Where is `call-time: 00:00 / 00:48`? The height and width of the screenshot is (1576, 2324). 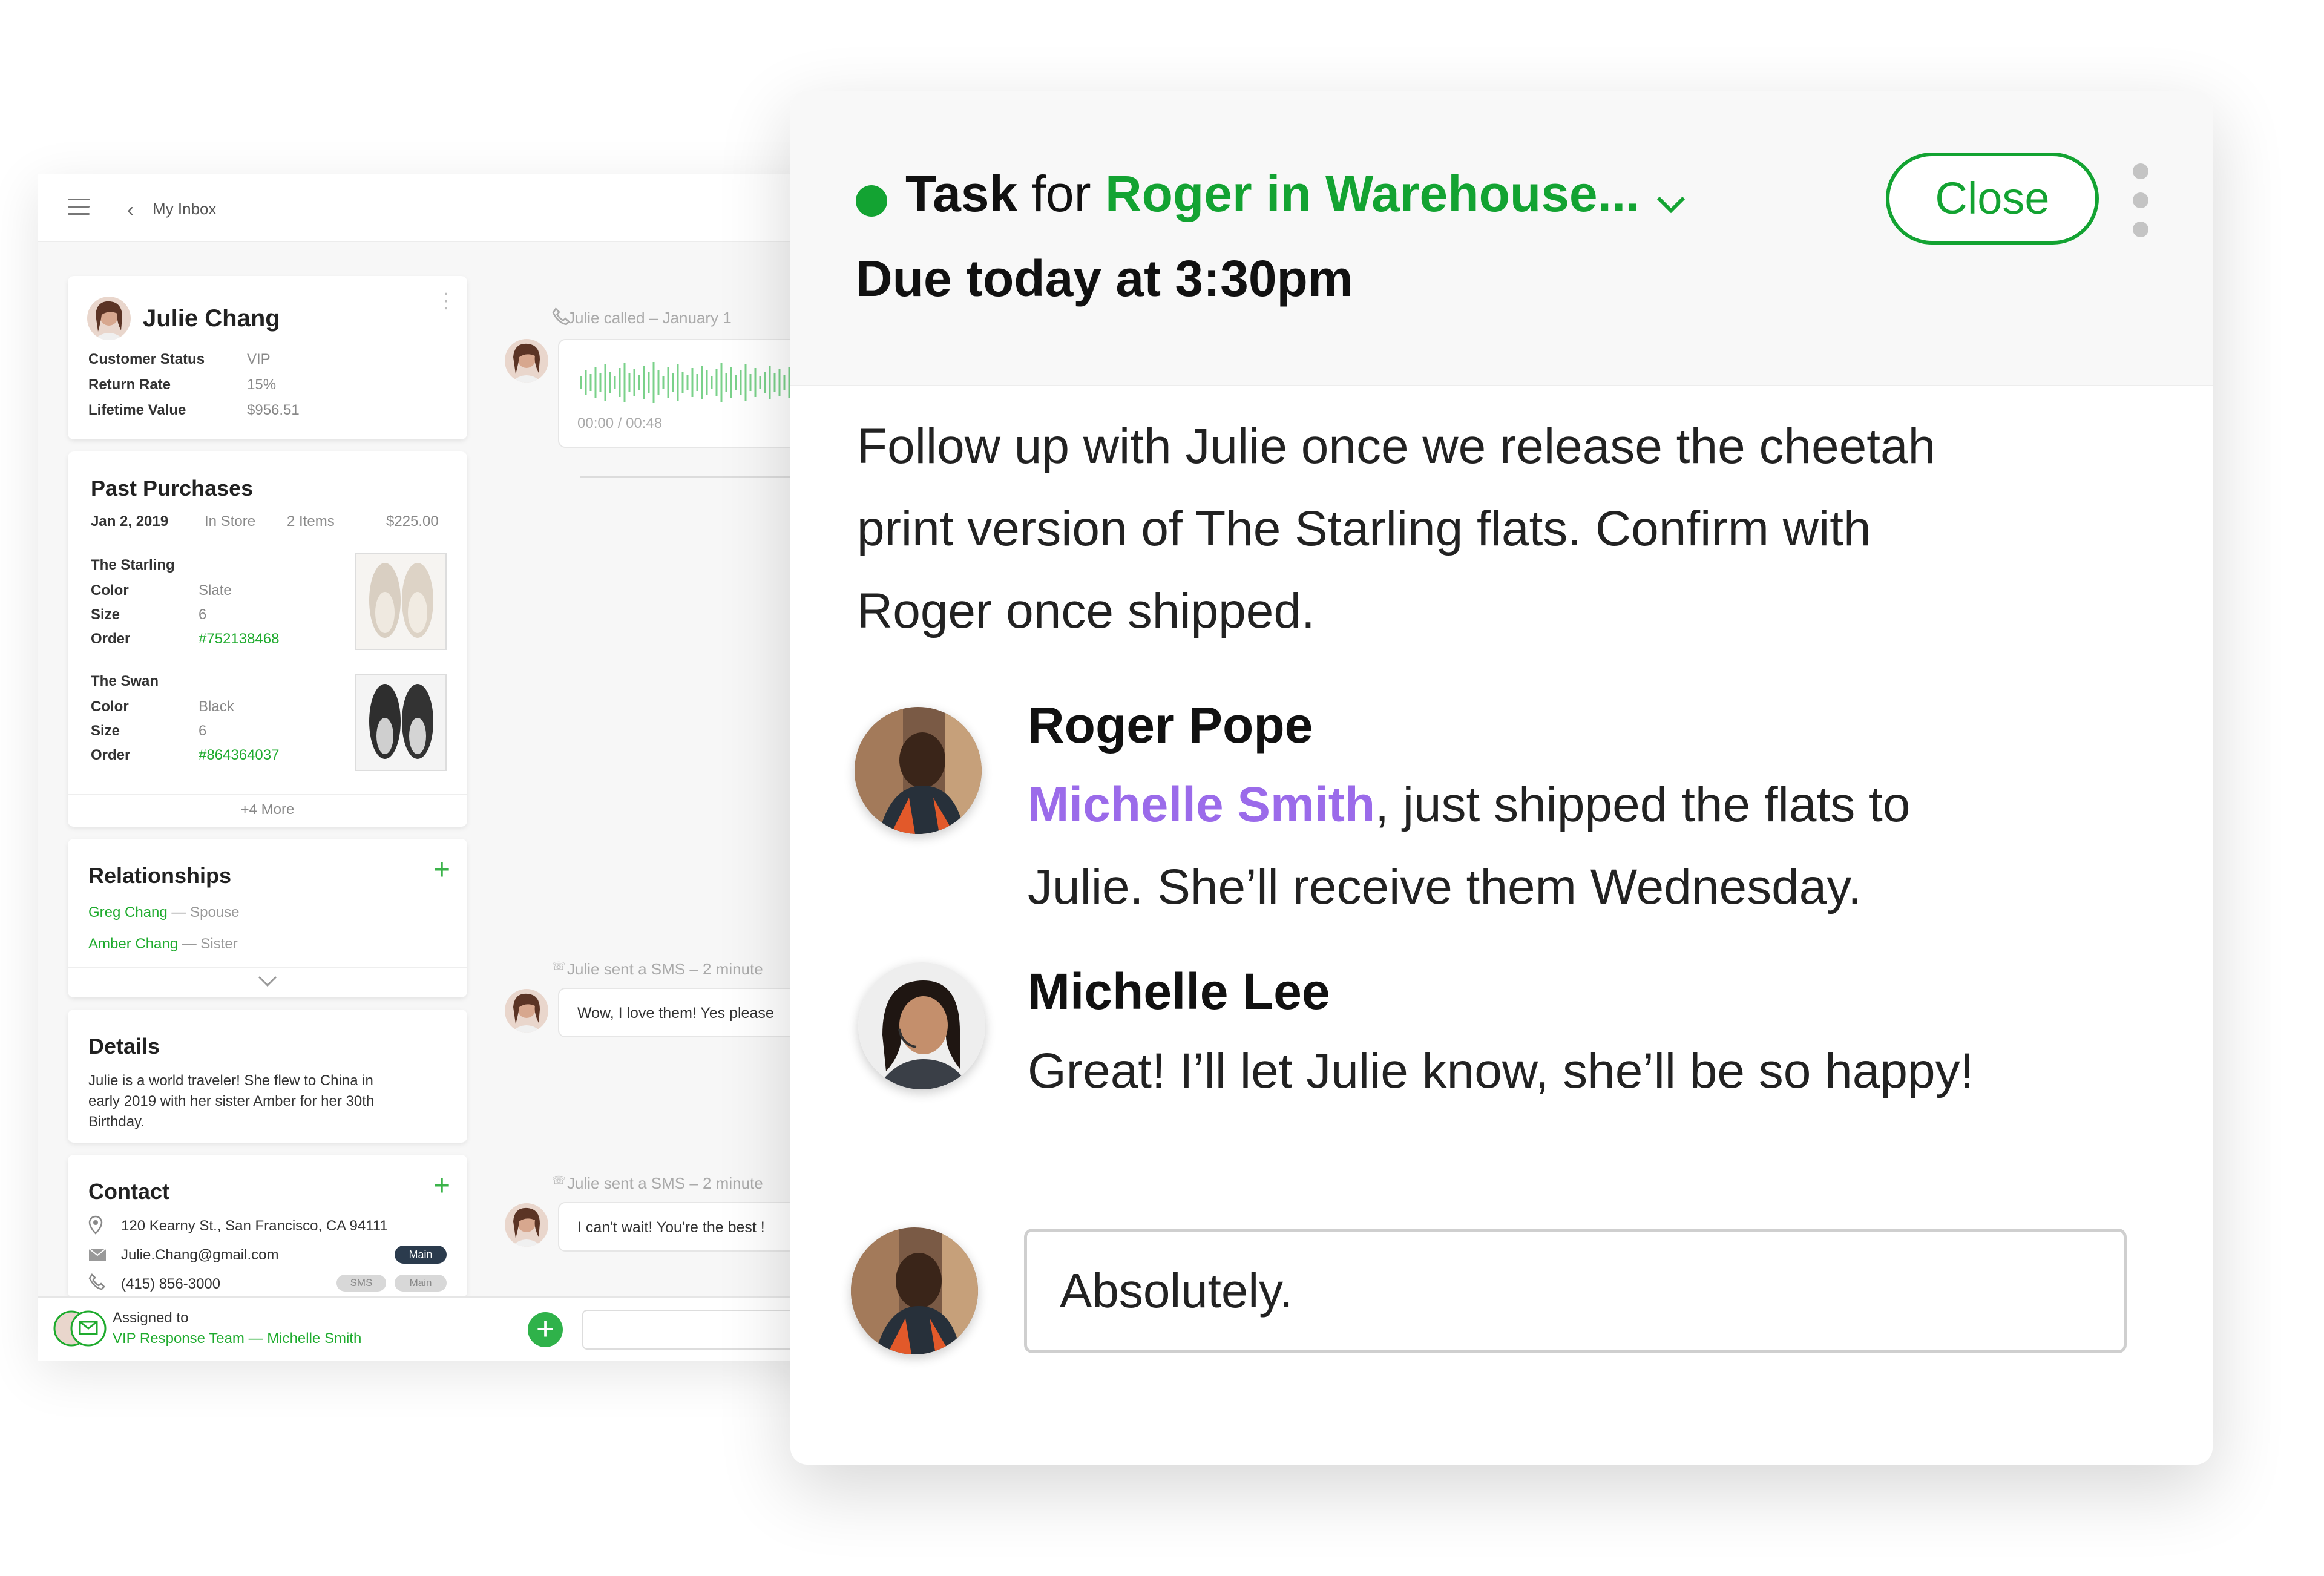 call-time: 00:00 / 00:48 is located at coordinates (620, 423).